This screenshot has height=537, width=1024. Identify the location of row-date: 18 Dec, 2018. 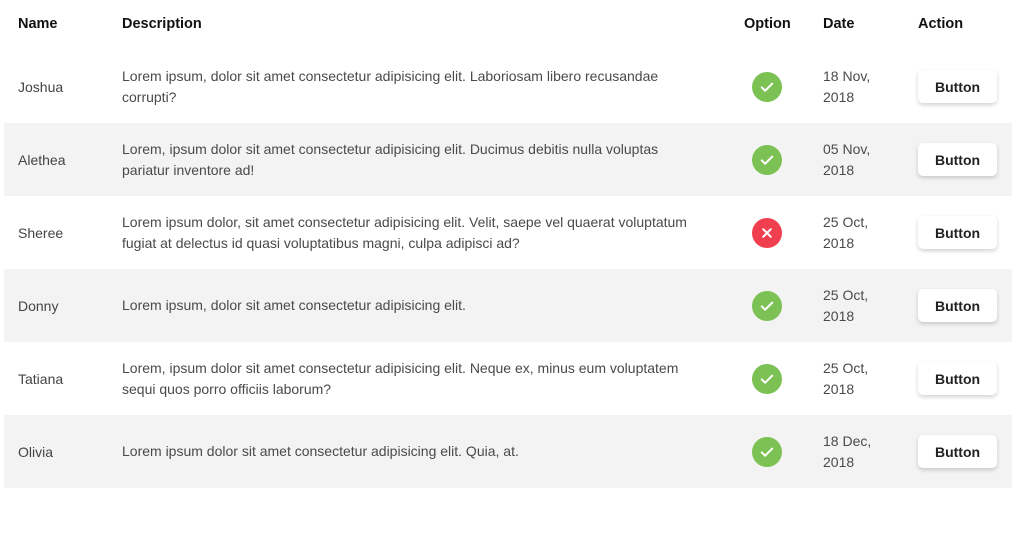
(847, 451).